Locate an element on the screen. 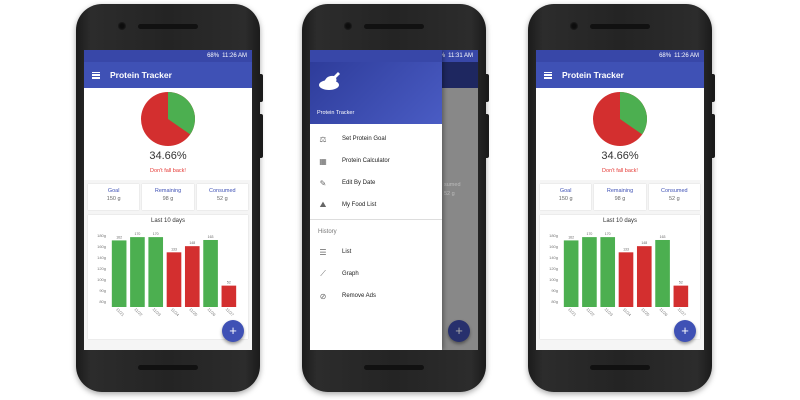 This screenshot has height=400, width=800. menu-history-graph: ⟋ Graph is located at coordinates (376, 274).